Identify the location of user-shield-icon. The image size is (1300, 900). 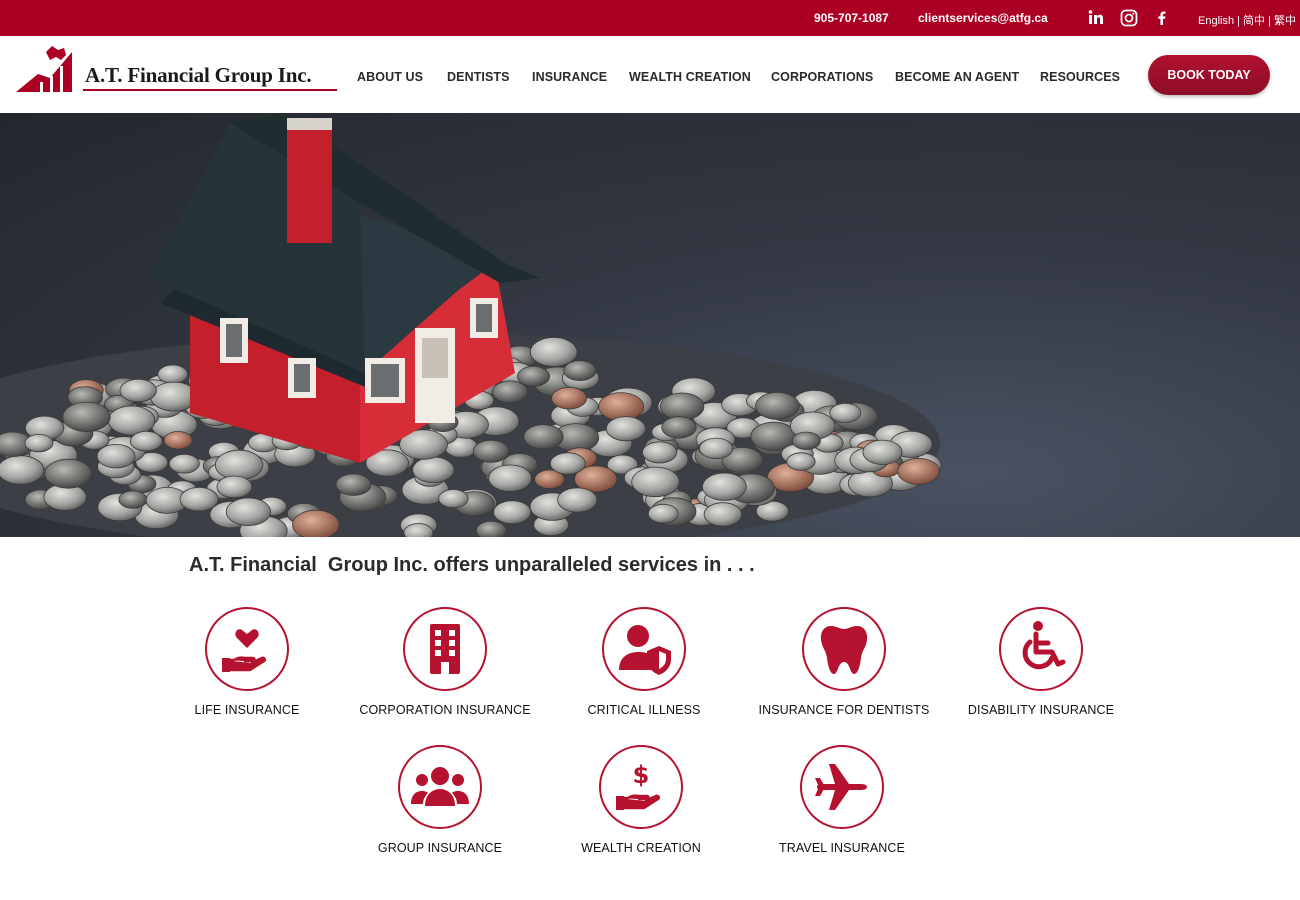
(645, 650).